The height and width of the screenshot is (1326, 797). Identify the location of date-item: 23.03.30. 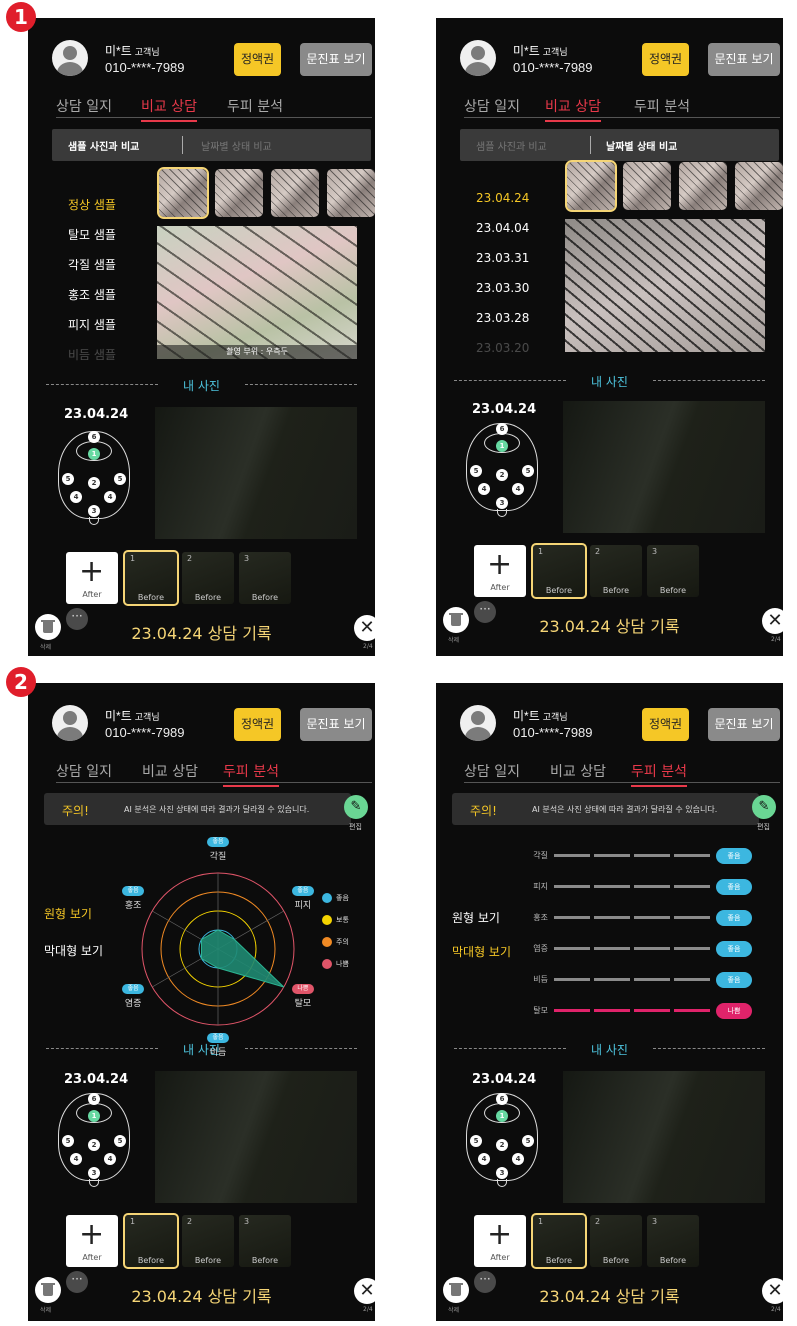
(502, 288).